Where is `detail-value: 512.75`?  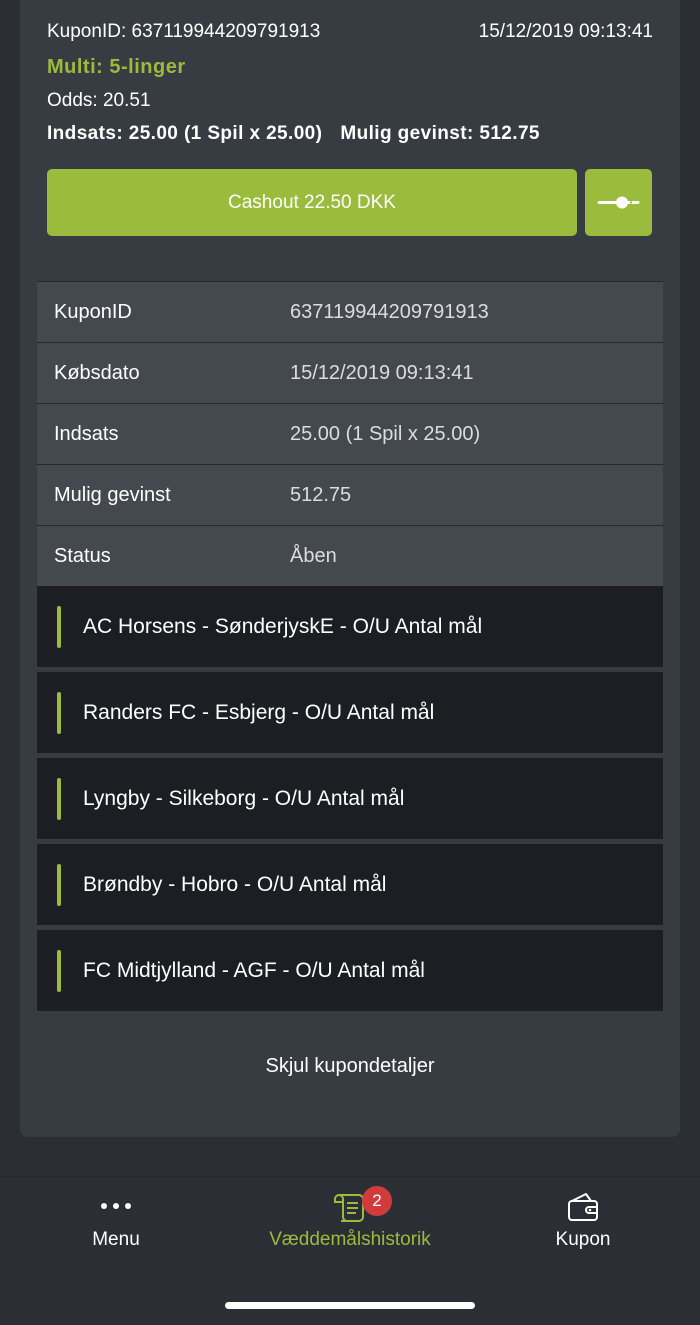 detail-value: 512.75 is located at coordinates (321, 495).